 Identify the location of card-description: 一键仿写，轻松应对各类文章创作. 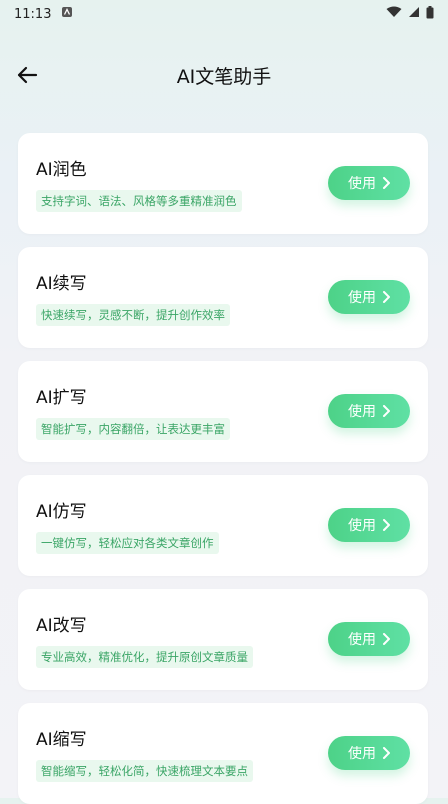
(127, 543).